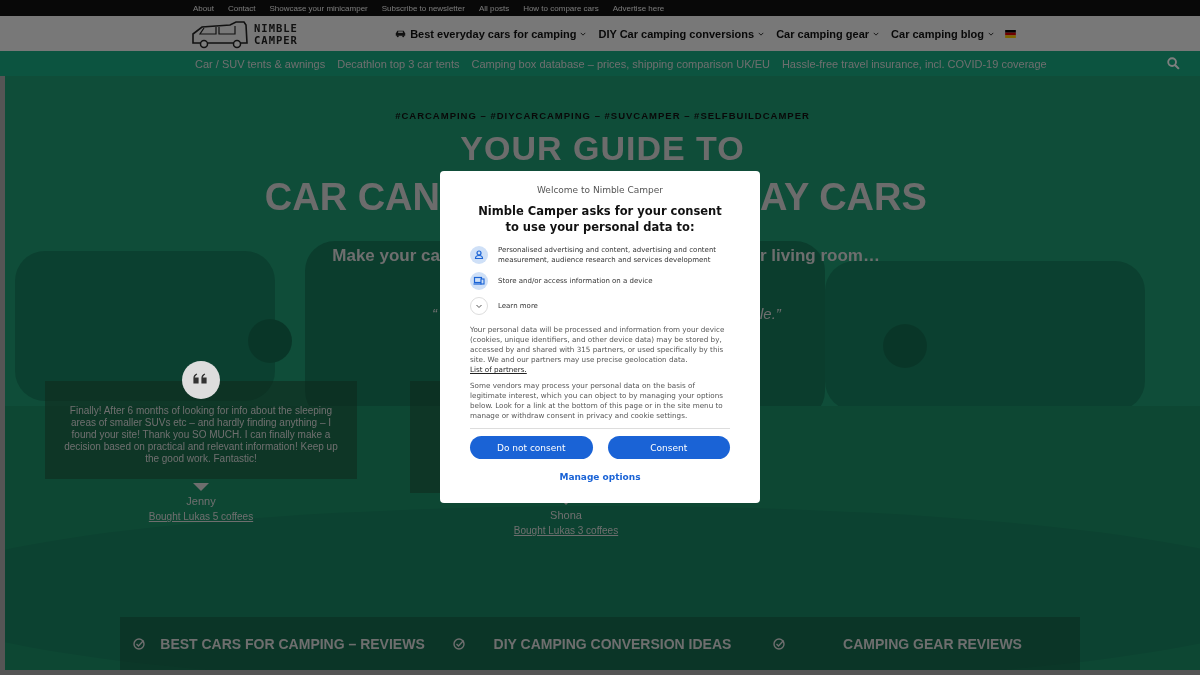 The image size is (1200, 675). I want to click on person-icon, so click(479, 255).